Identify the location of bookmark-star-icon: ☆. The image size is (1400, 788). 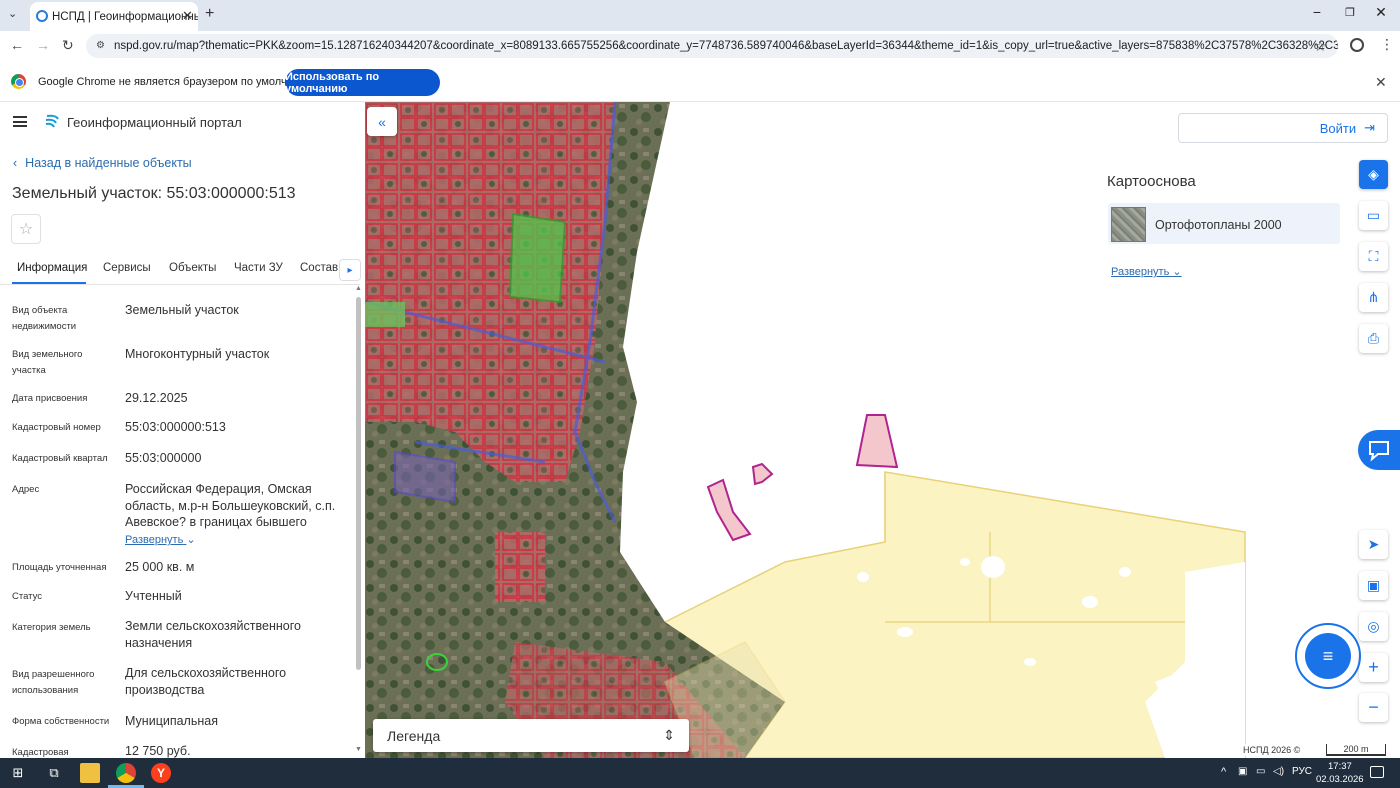
(1320, 46).